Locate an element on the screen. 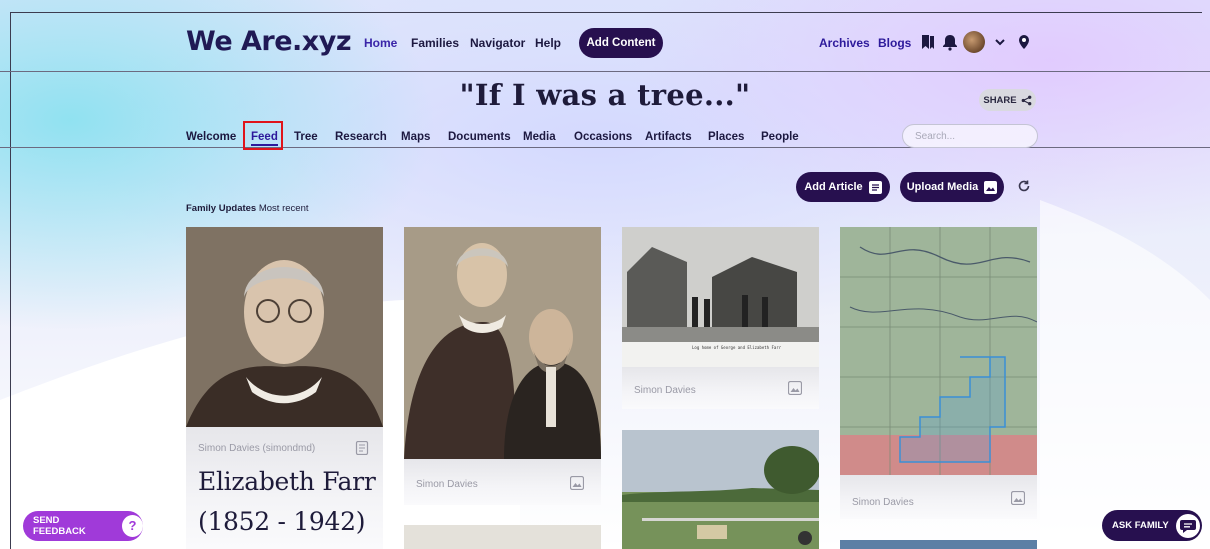 This screenshot has width=1210, height=549. nav-home: Home is located at coordinates (380, 43).